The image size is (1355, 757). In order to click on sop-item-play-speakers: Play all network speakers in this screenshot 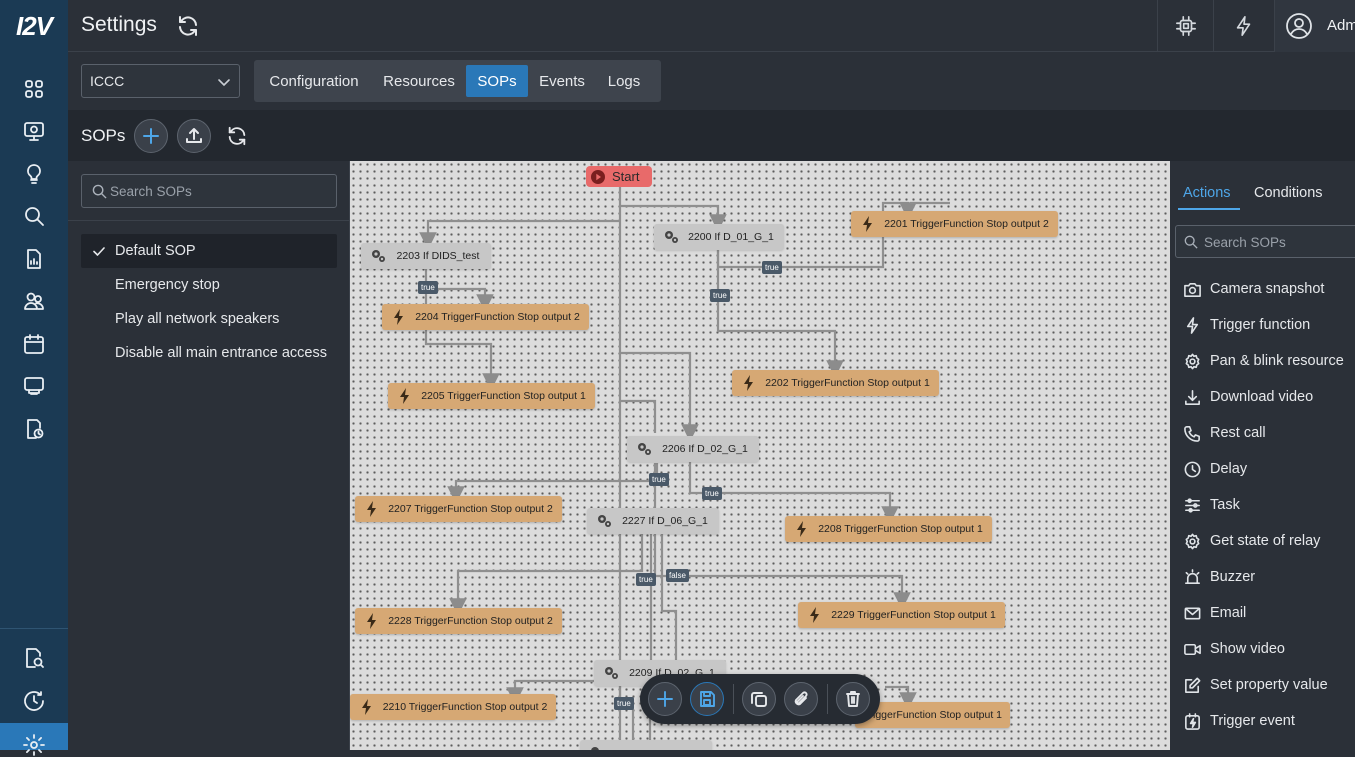, I will do `click(209, 319)`.